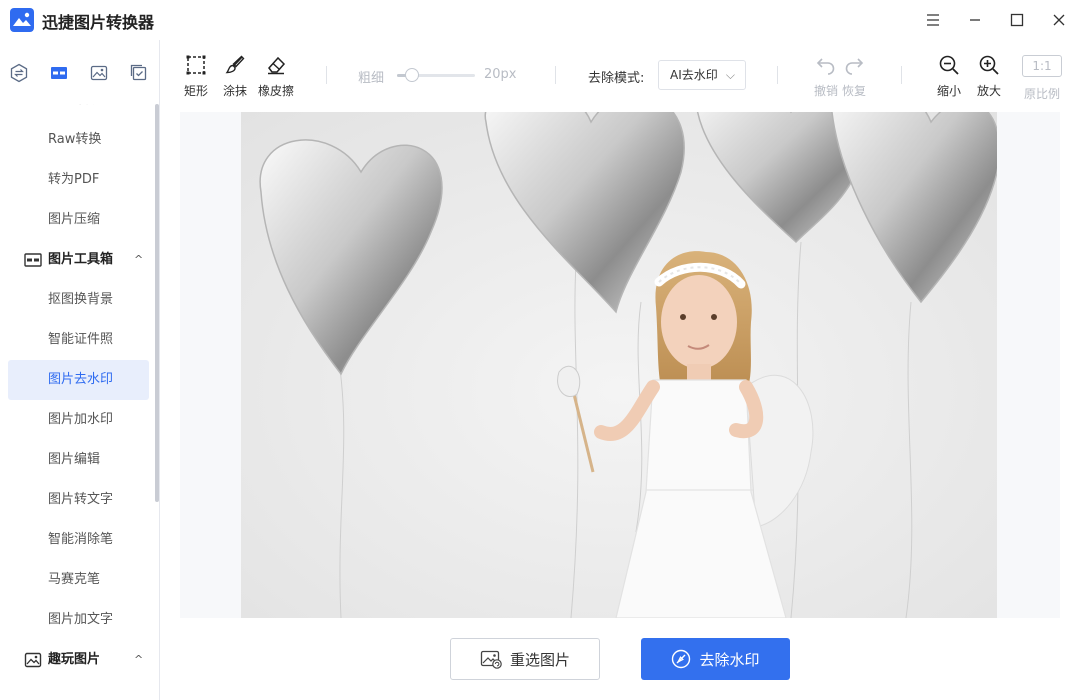 The width and height of the screenshot is (1080, 700). Describe the element at coordinates (1041, 94) in the screenshot. I see `original-ratio-label: 原比例` at that location.